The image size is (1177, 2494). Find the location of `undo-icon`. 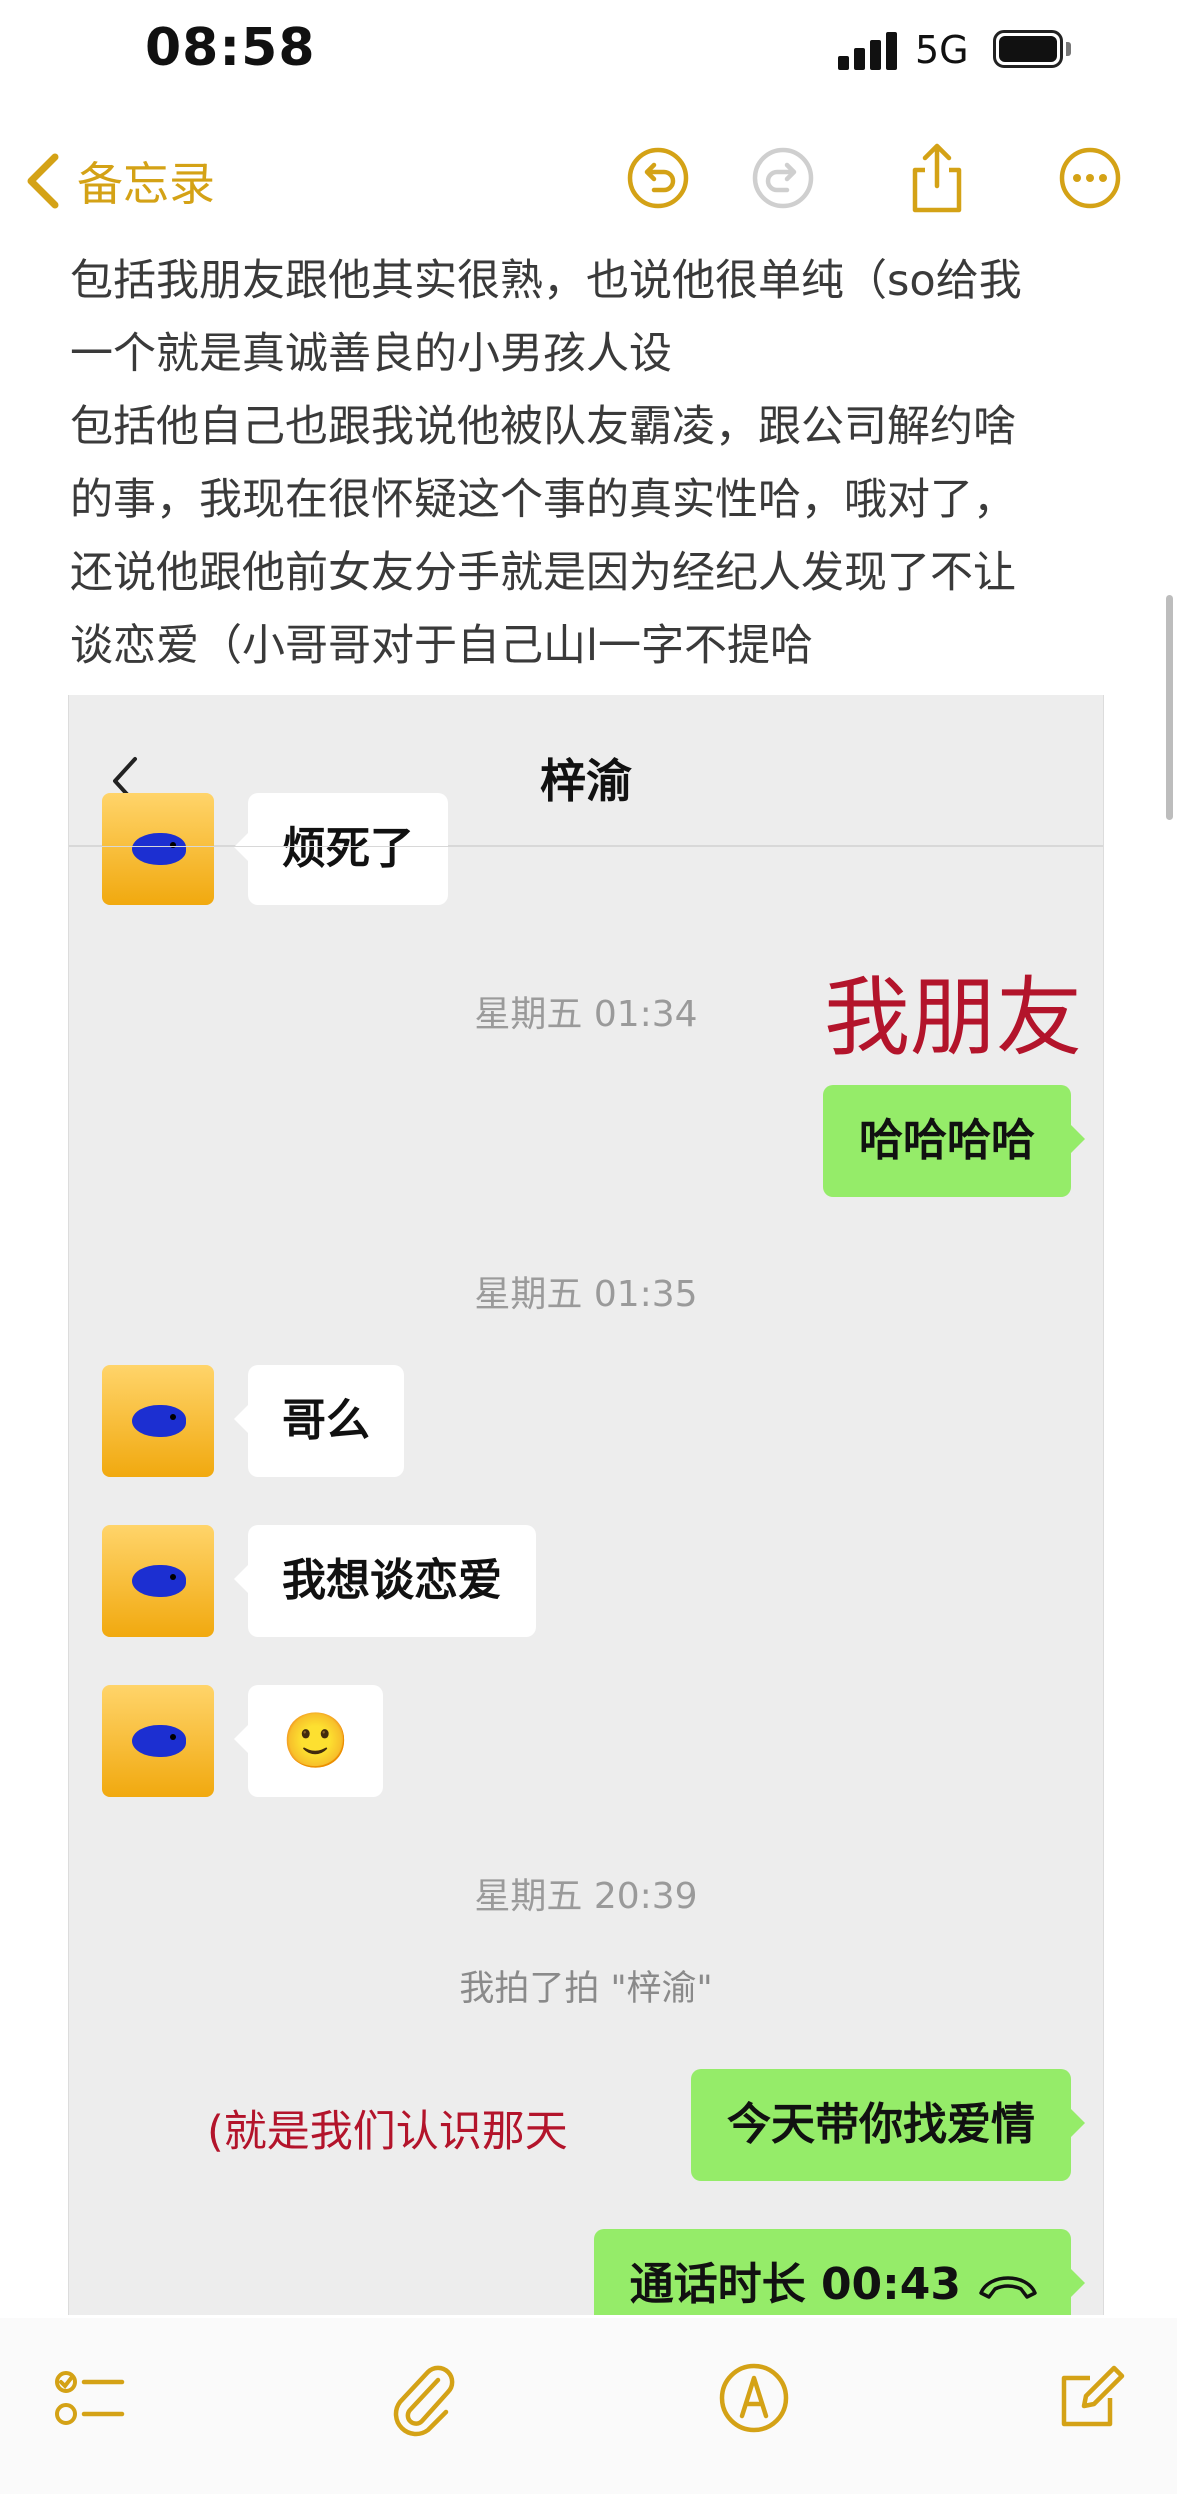

undo-icon is located at coordinates (658, 178).